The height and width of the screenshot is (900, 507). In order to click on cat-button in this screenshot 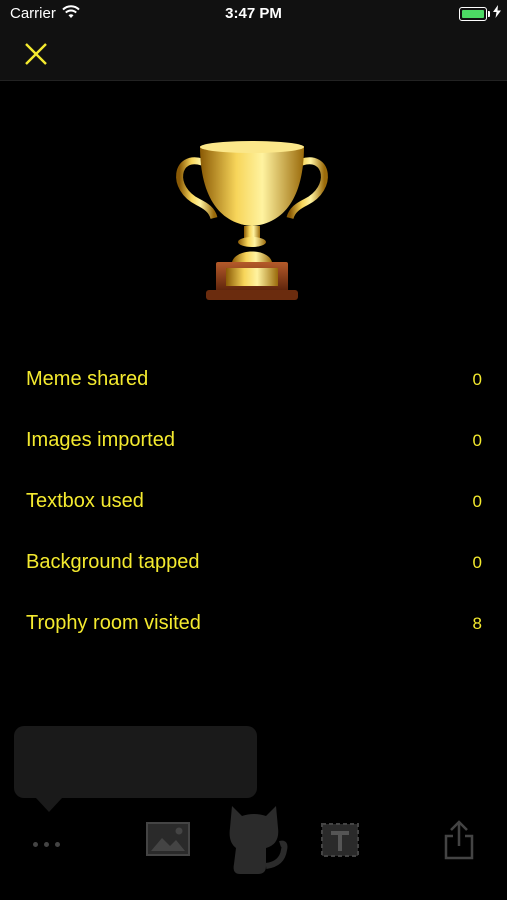, I will do `click(257, 842)`.